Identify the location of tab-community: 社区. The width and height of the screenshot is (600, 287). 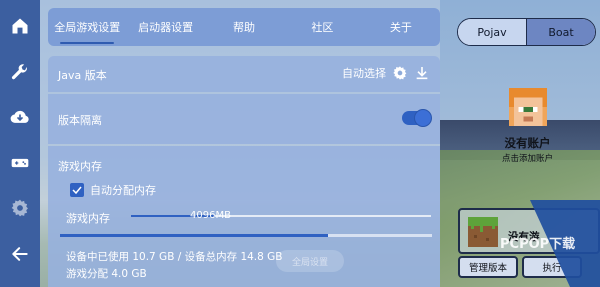
(322, 27).